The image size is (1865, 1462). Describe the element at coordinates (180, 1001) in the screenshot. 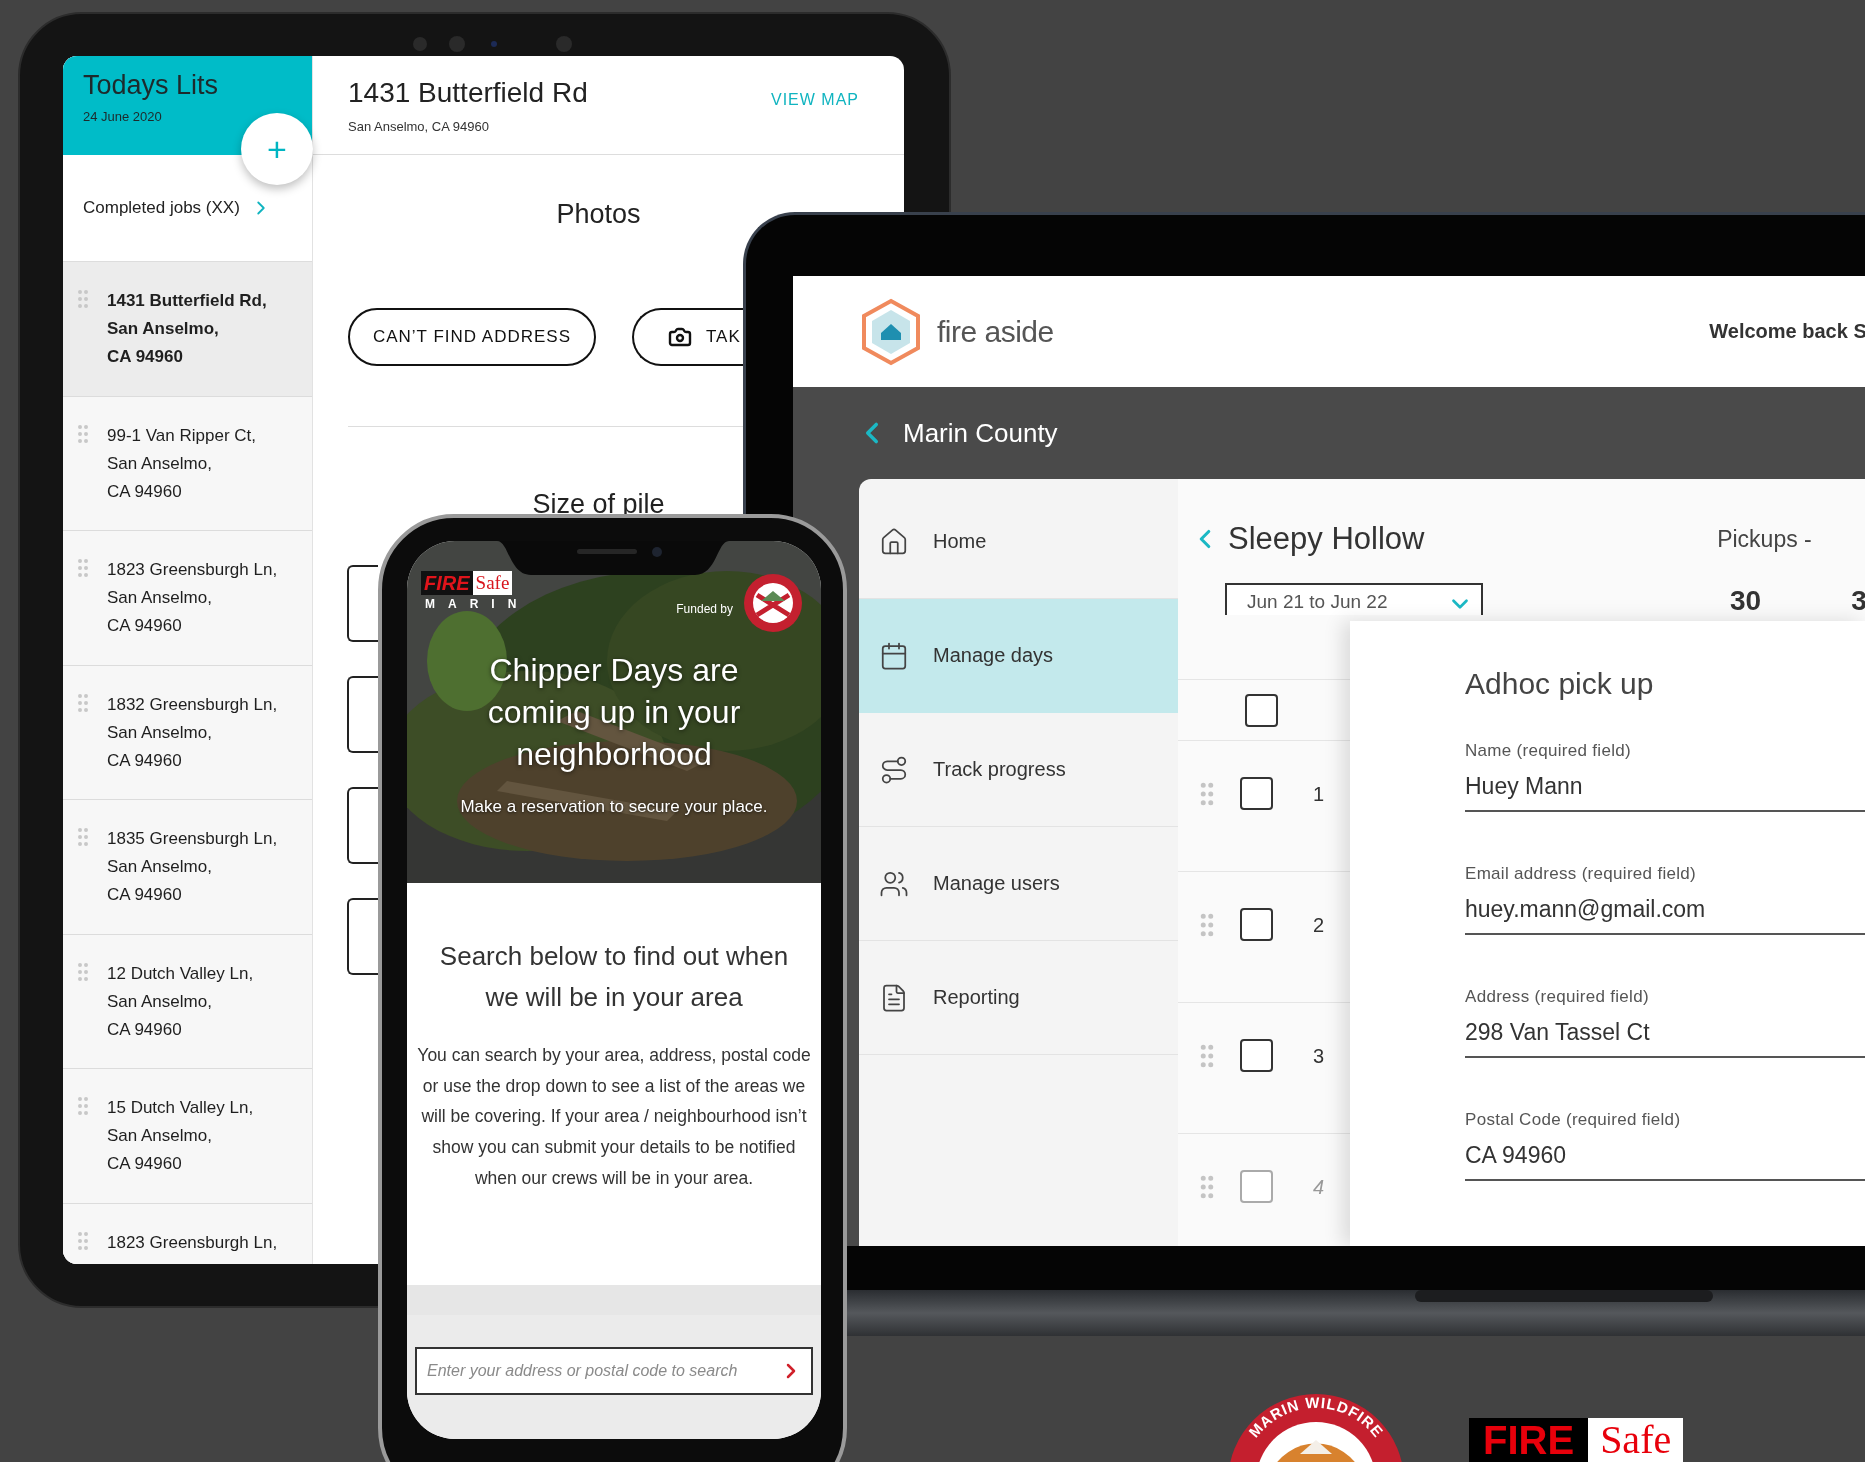

I see `job-address: 12 Dutch Valley Ln, San Anselmo, CA 94960` at that location.